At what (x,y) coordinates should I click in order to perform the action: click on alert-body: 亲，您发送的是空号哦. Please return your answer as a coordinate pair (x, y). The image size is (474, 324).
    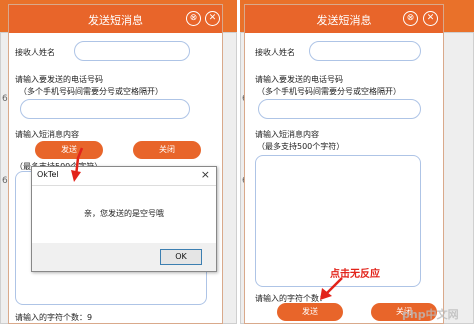
    Looking at the image, I should click on (124, 214).